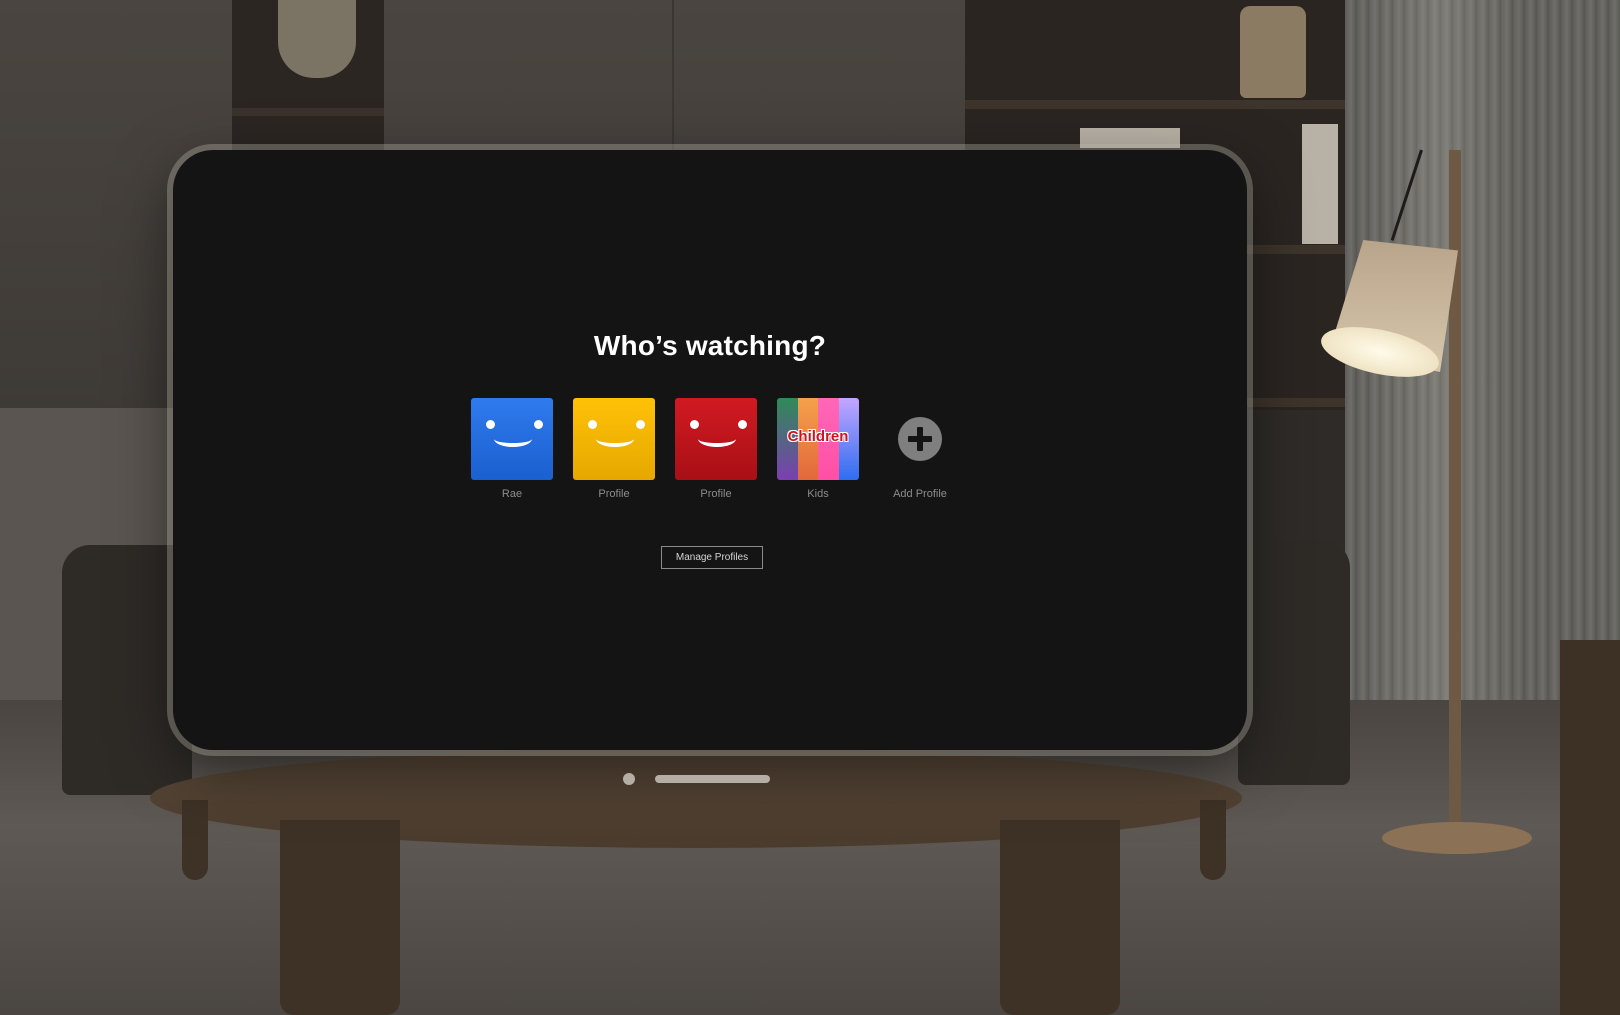 Image resolution: width=1620 pixels, height=1015 pixels. I want to click on manage-profiles-button: Manage Profiles, so click(712, 557).